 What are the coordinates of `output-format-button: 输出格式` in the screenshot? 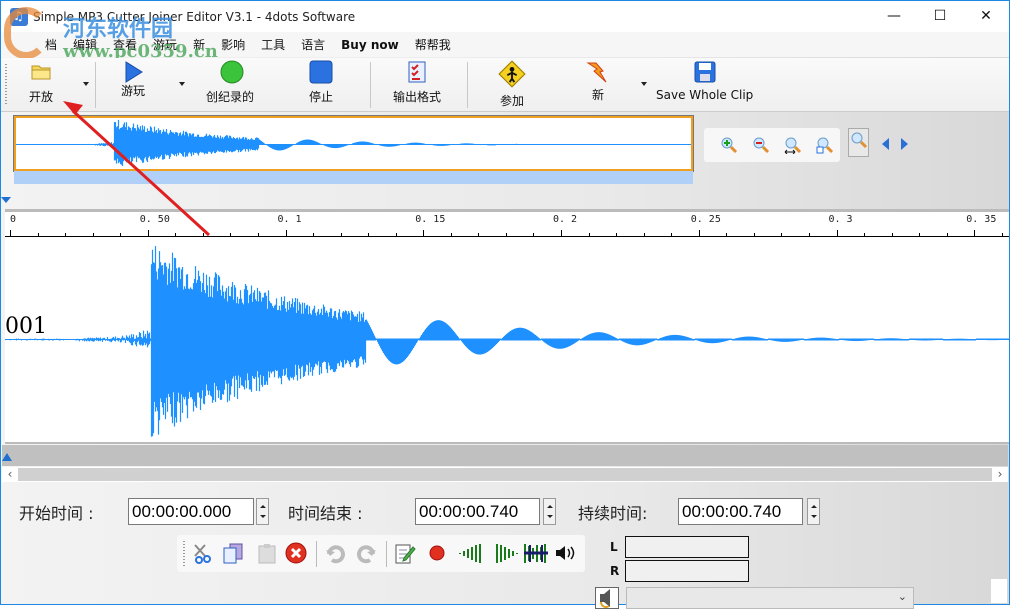 It's located at (417, 82).